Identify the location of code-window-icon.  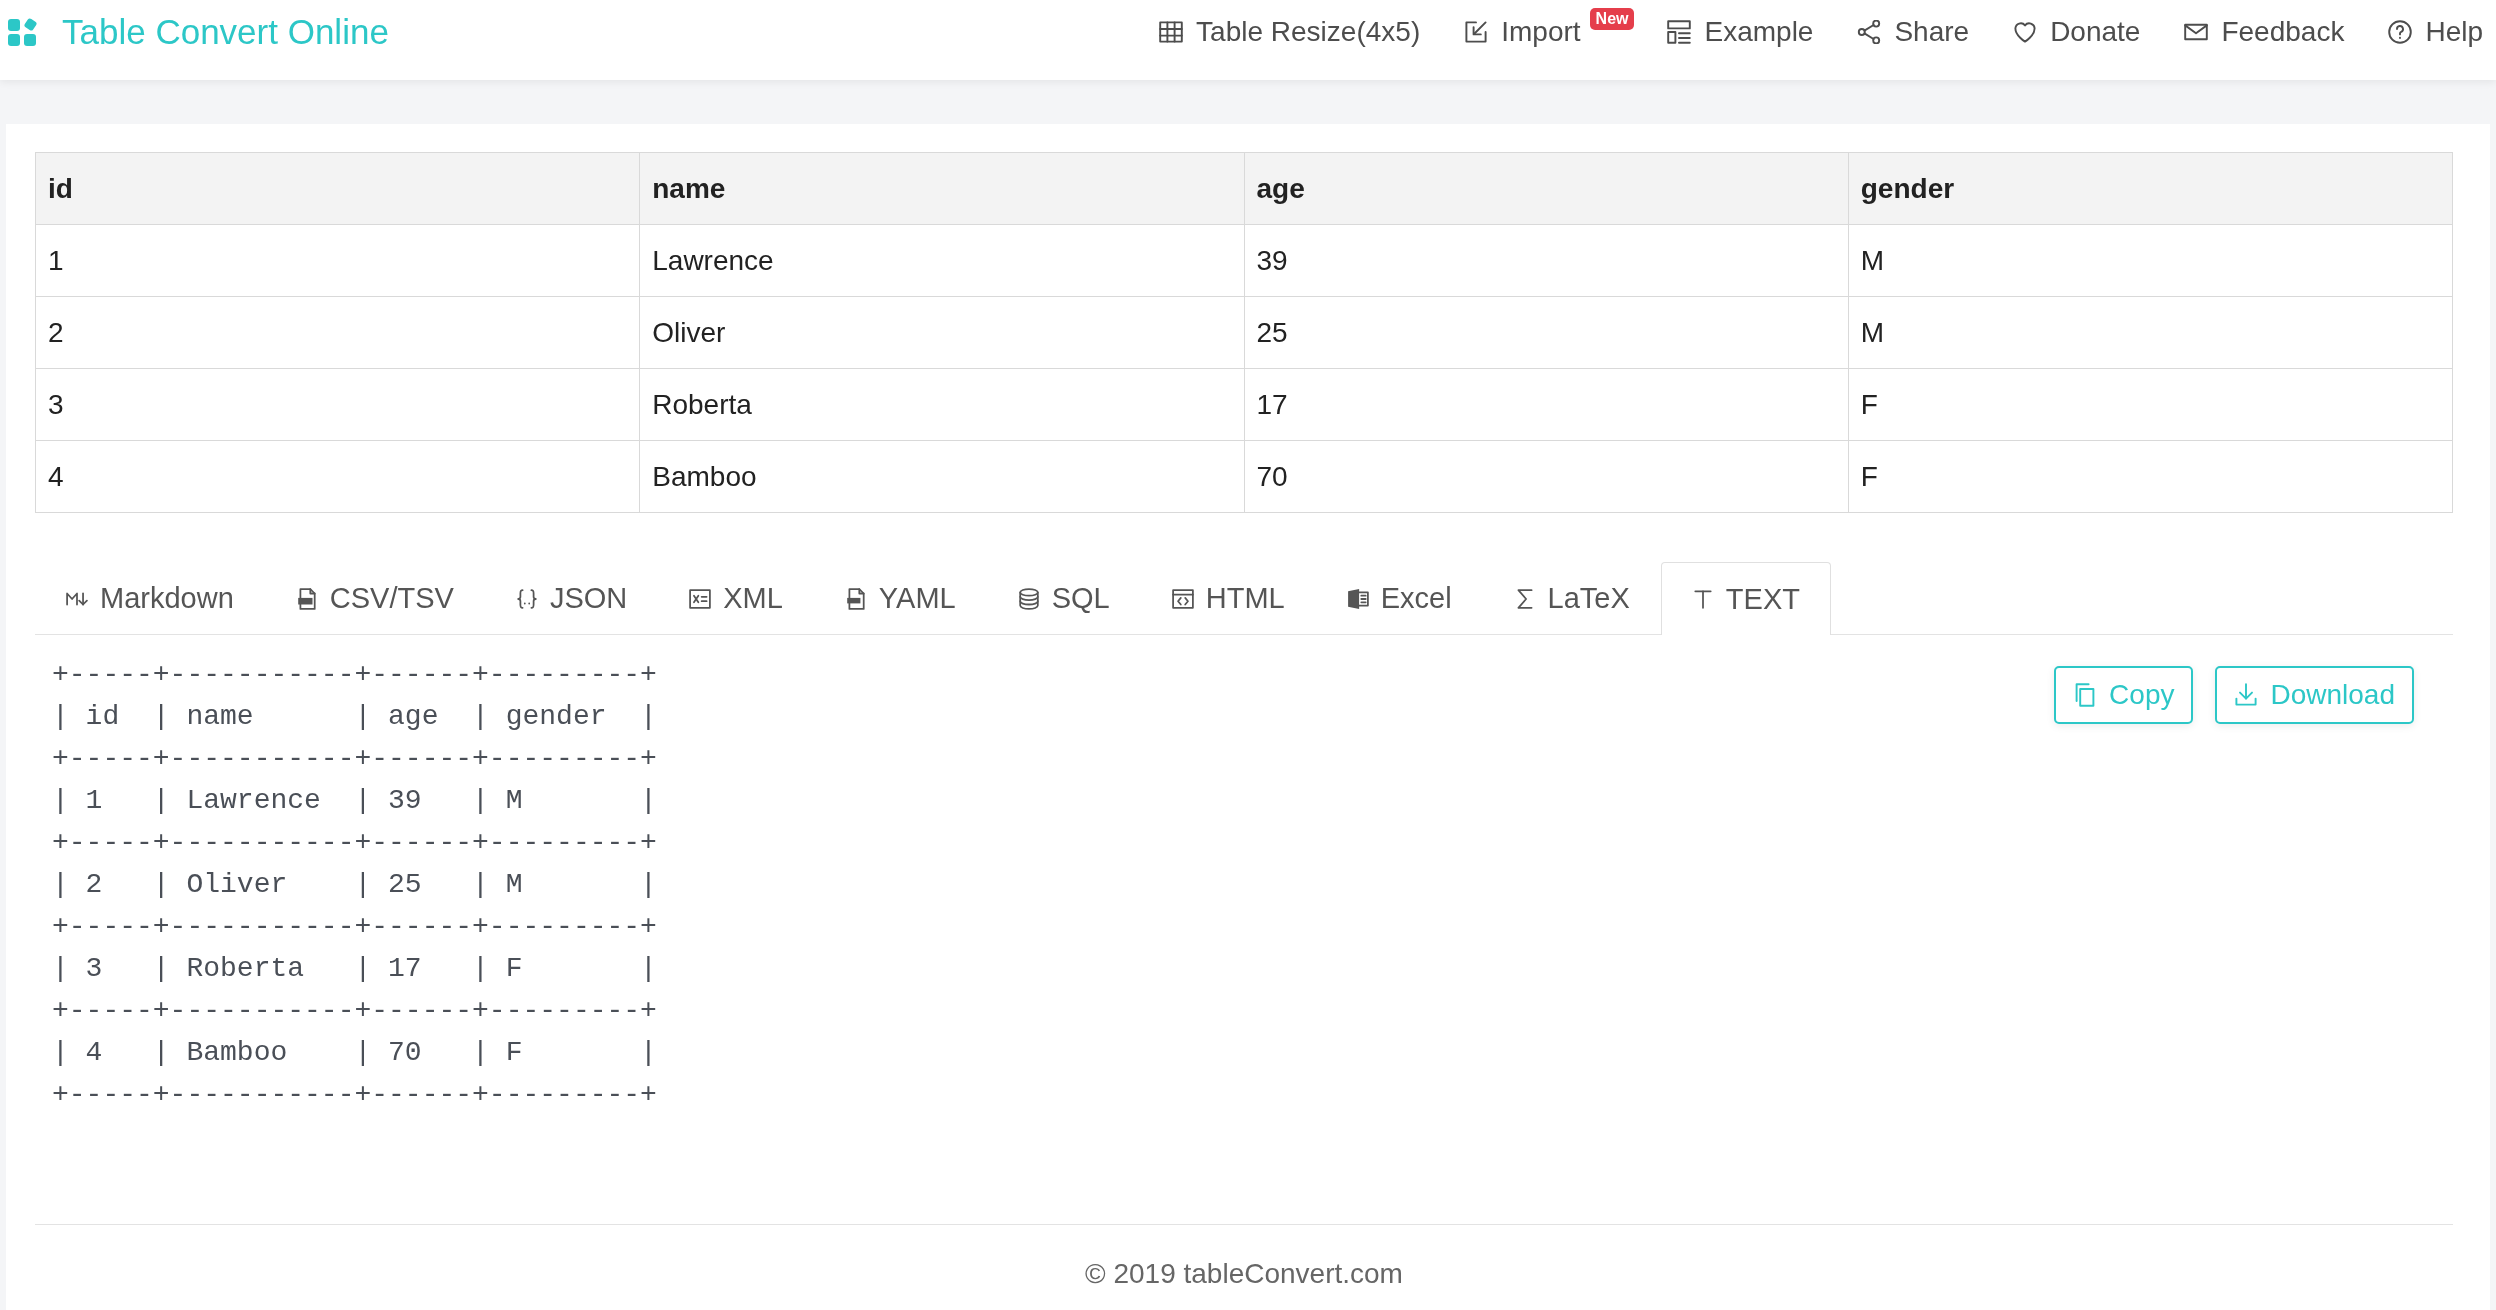
(1182, 598).